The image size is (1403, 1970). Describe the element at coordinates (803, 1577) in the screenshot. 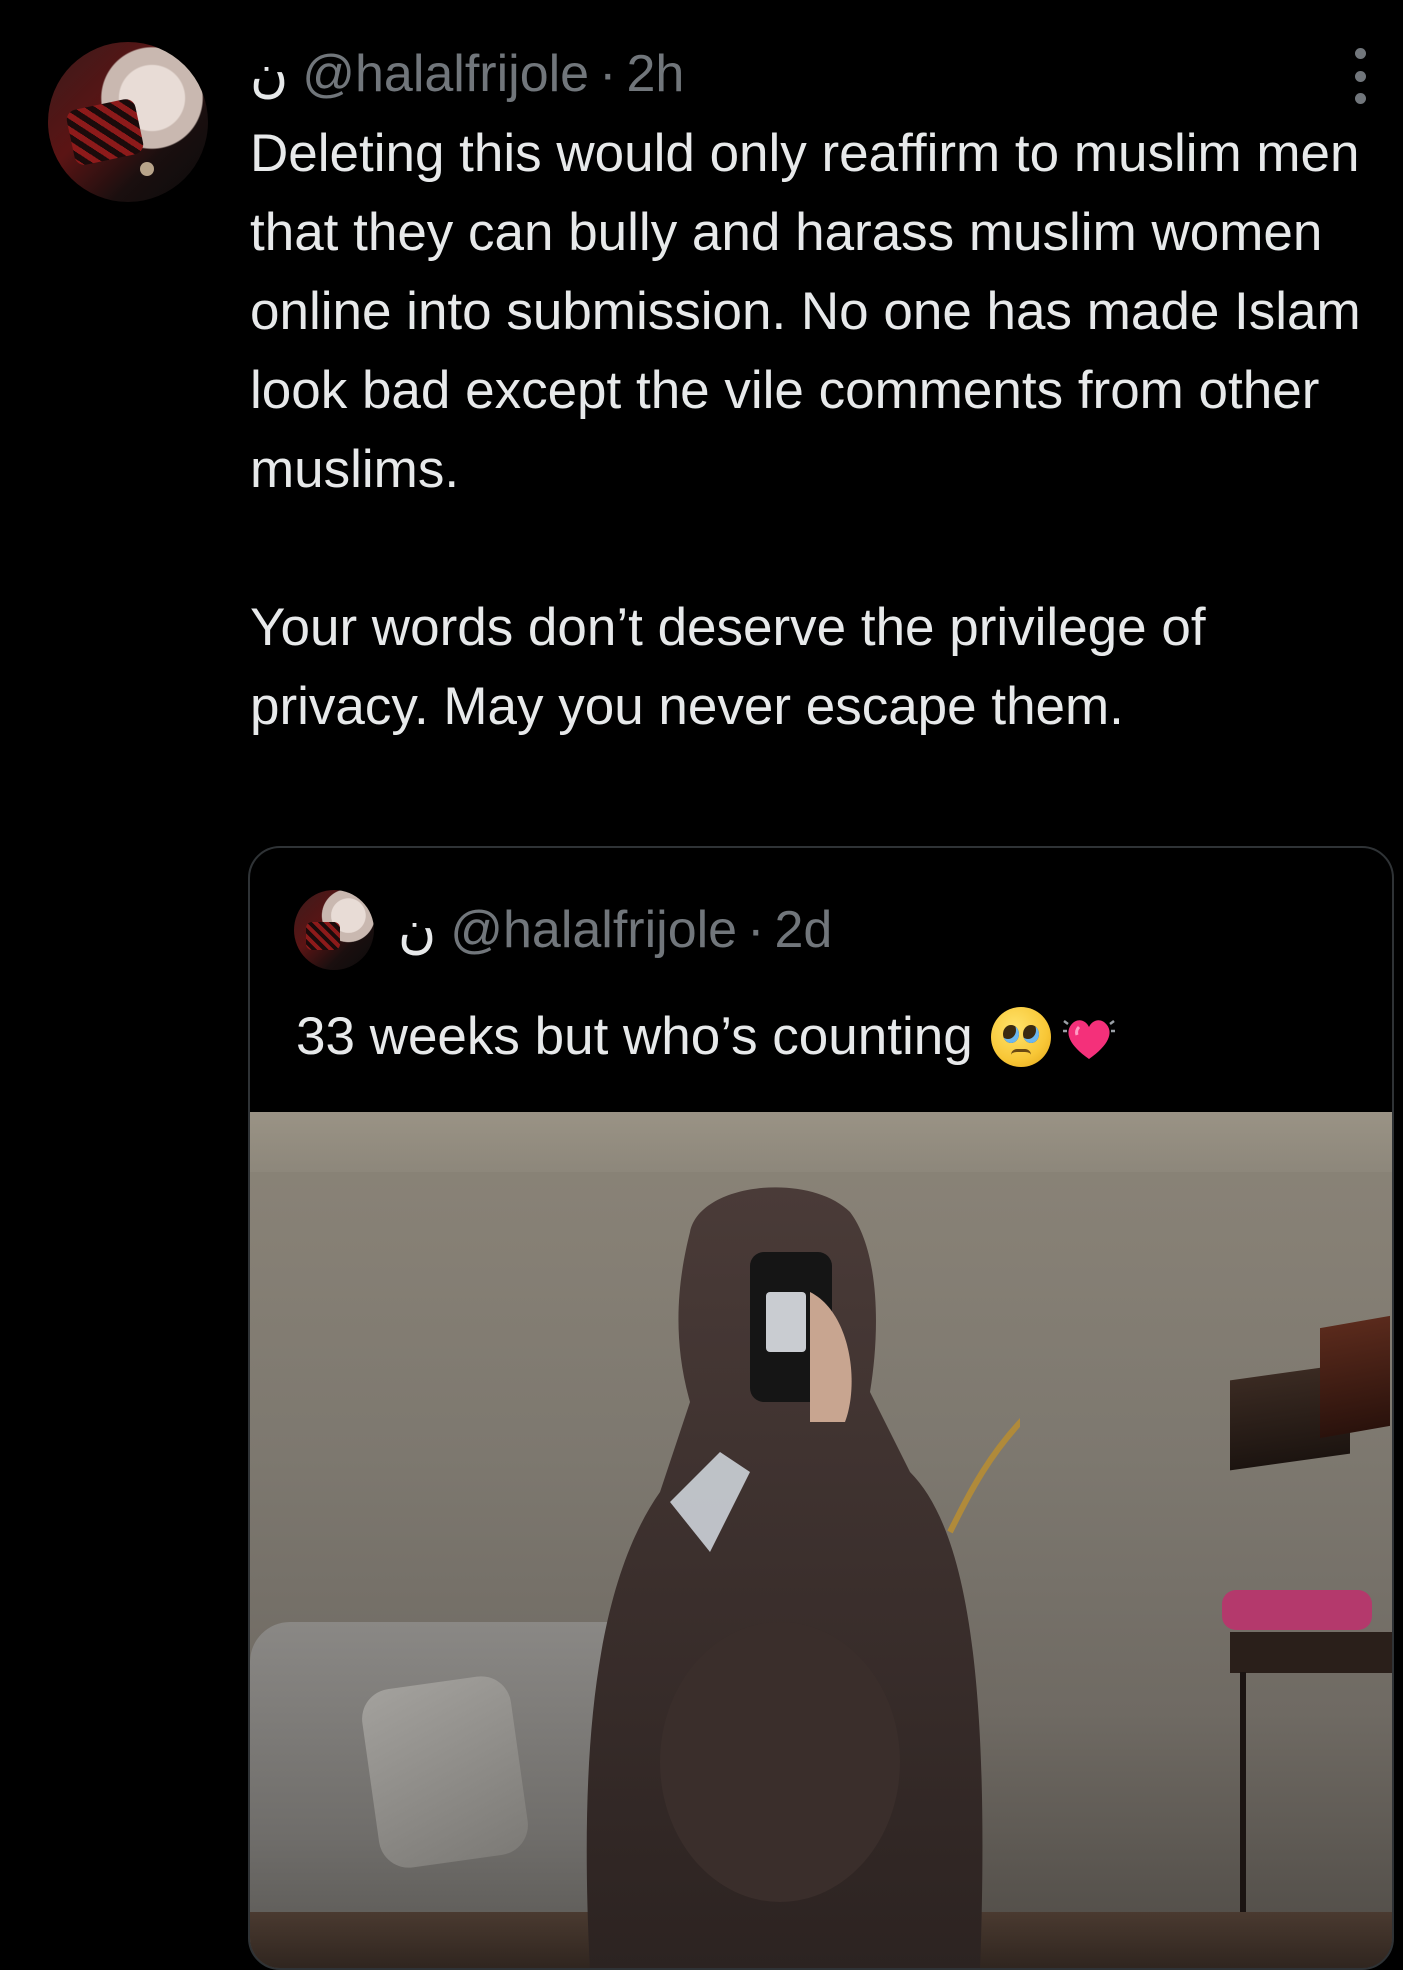

I see `person-silhouette-image-detail` at that location.